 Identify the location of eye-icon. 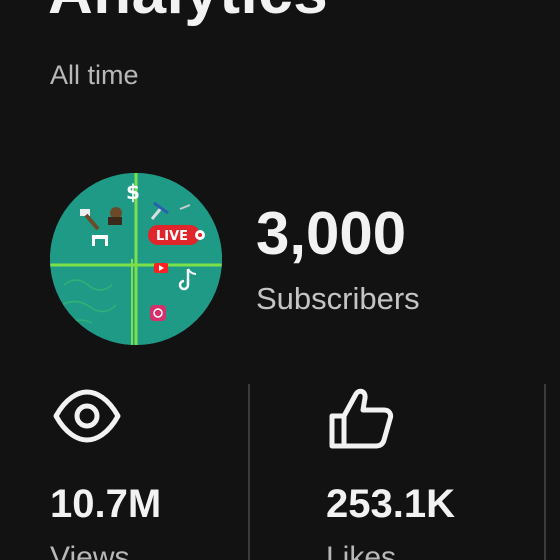
(87, 418).